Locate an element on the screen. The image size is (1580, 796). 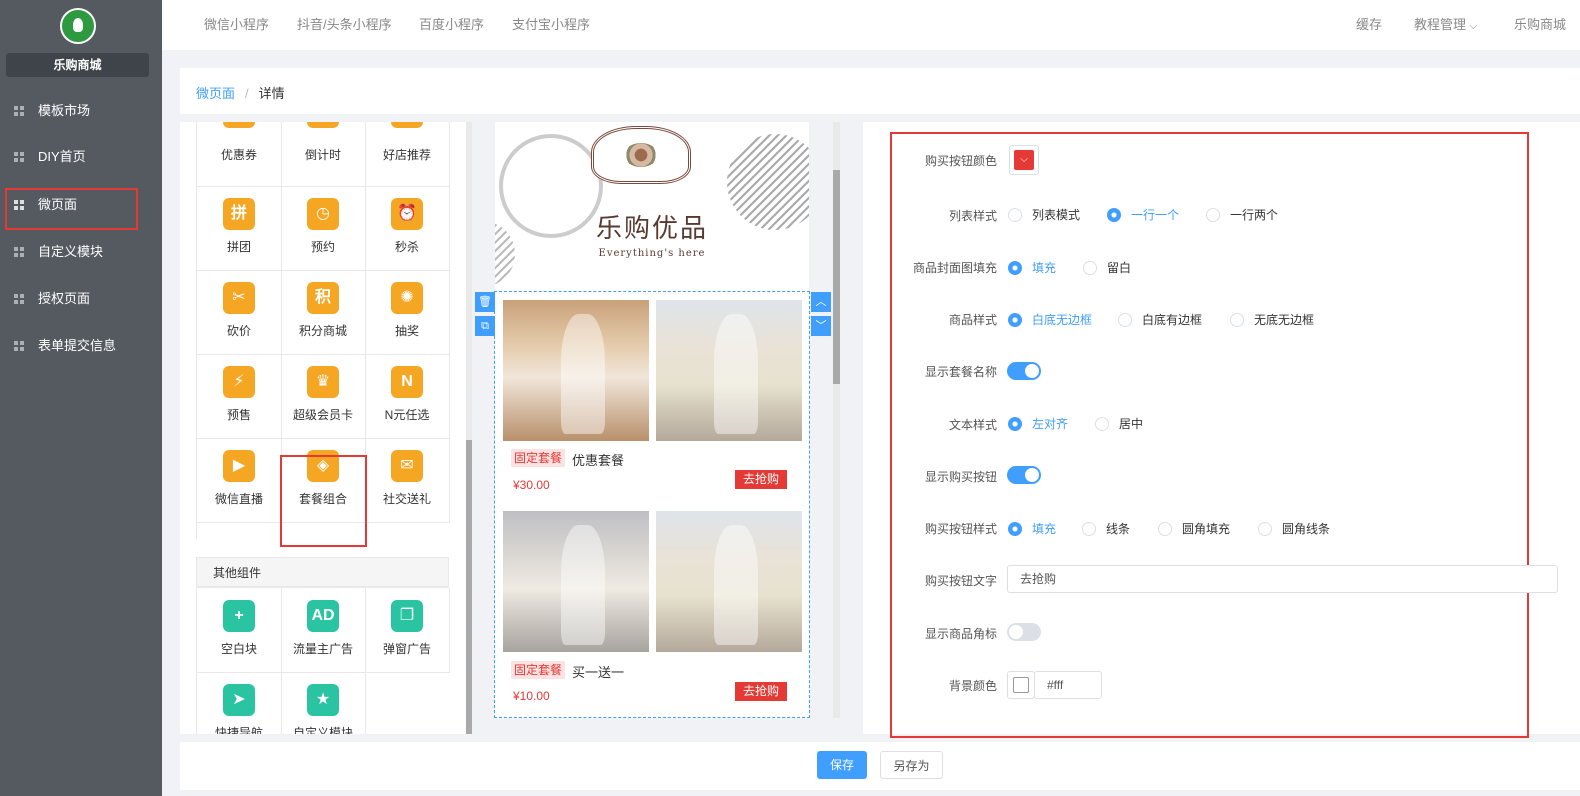
tab-baidu-miniprogram: 百度小程序 is located at coordinates (451, 25).